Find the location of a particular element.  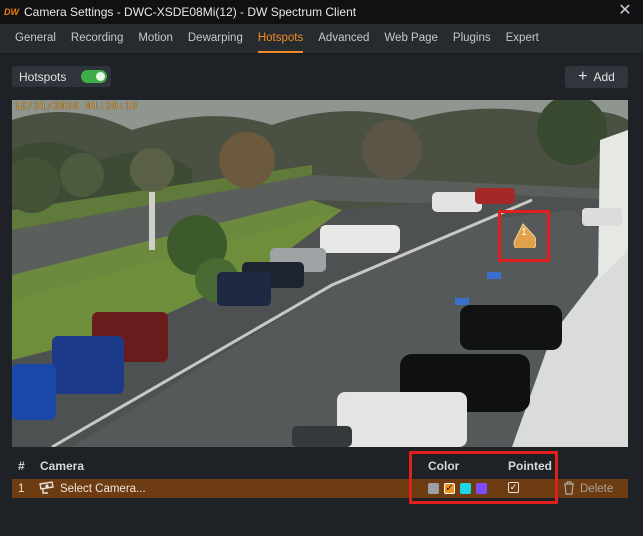

tab-plugins: Plugins is located at coordinates (472, 38).